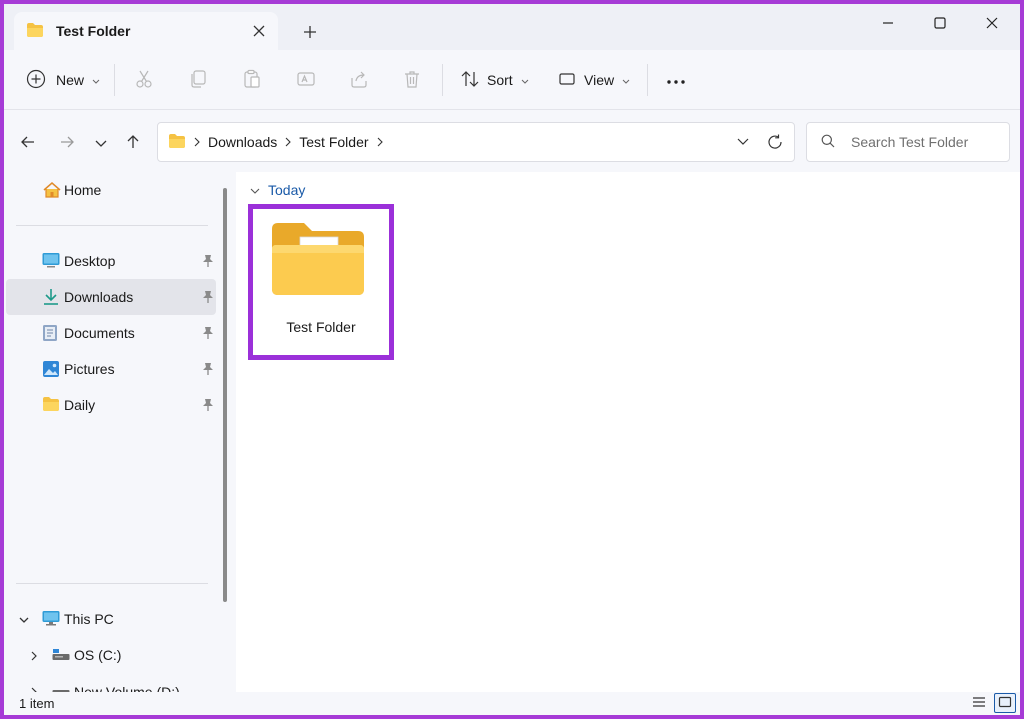  I want to click on sidebar-item-drive-c: OS (C:), so click(111, 655).